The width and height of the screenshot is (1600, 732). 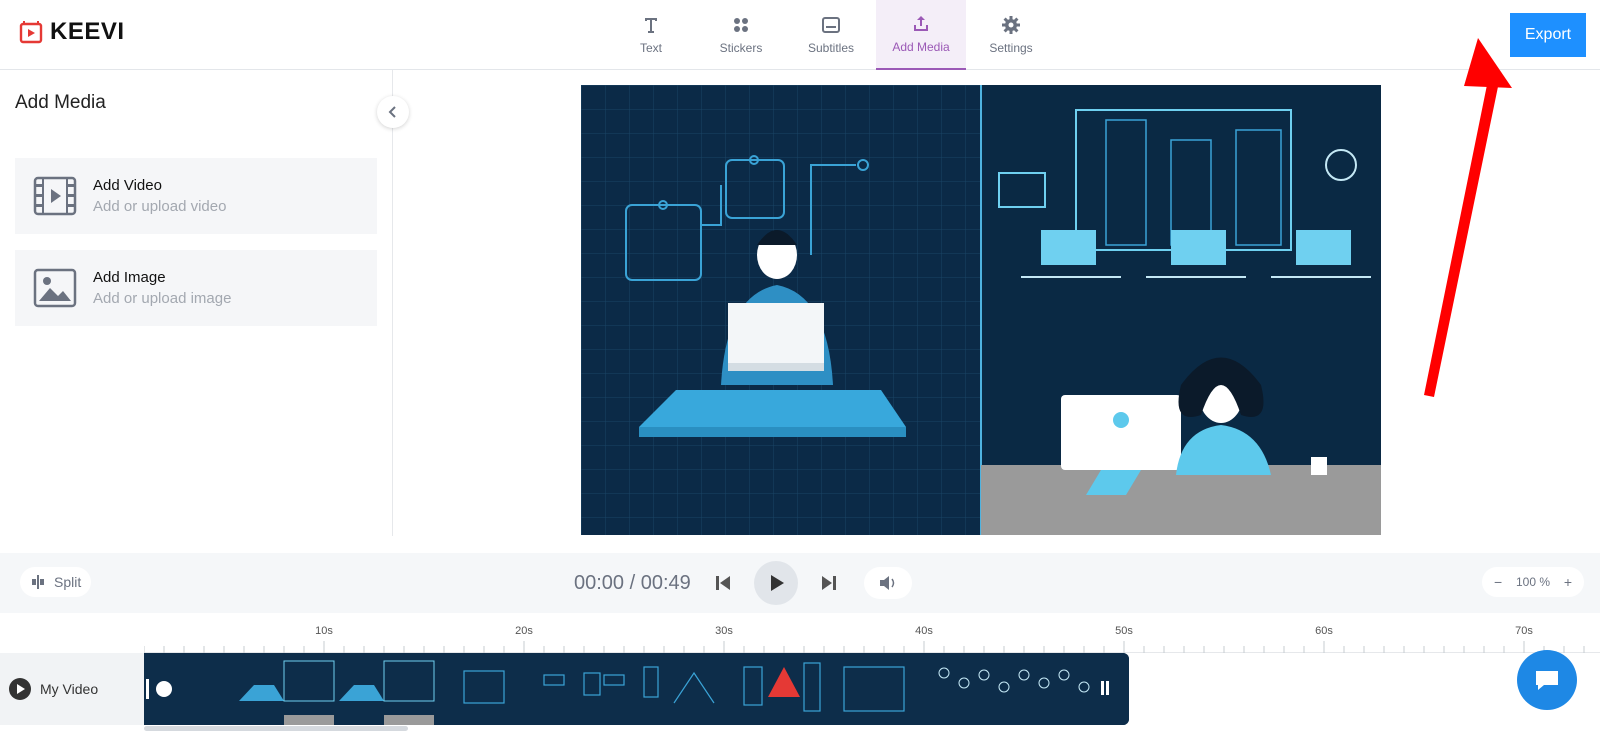 I want to click on time-ruler: 10s 20s 30s 40s 50s 60s 70s, so click(x=872, y=633).